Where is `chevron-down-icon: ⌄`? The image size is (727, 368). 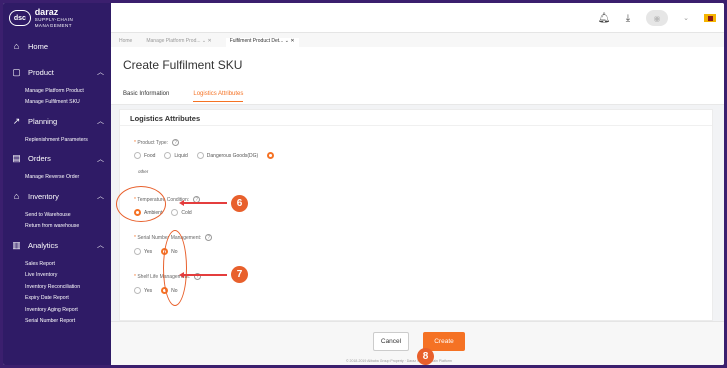 chevron-down-icon: ⌄ is located at coordinates (686, 18).